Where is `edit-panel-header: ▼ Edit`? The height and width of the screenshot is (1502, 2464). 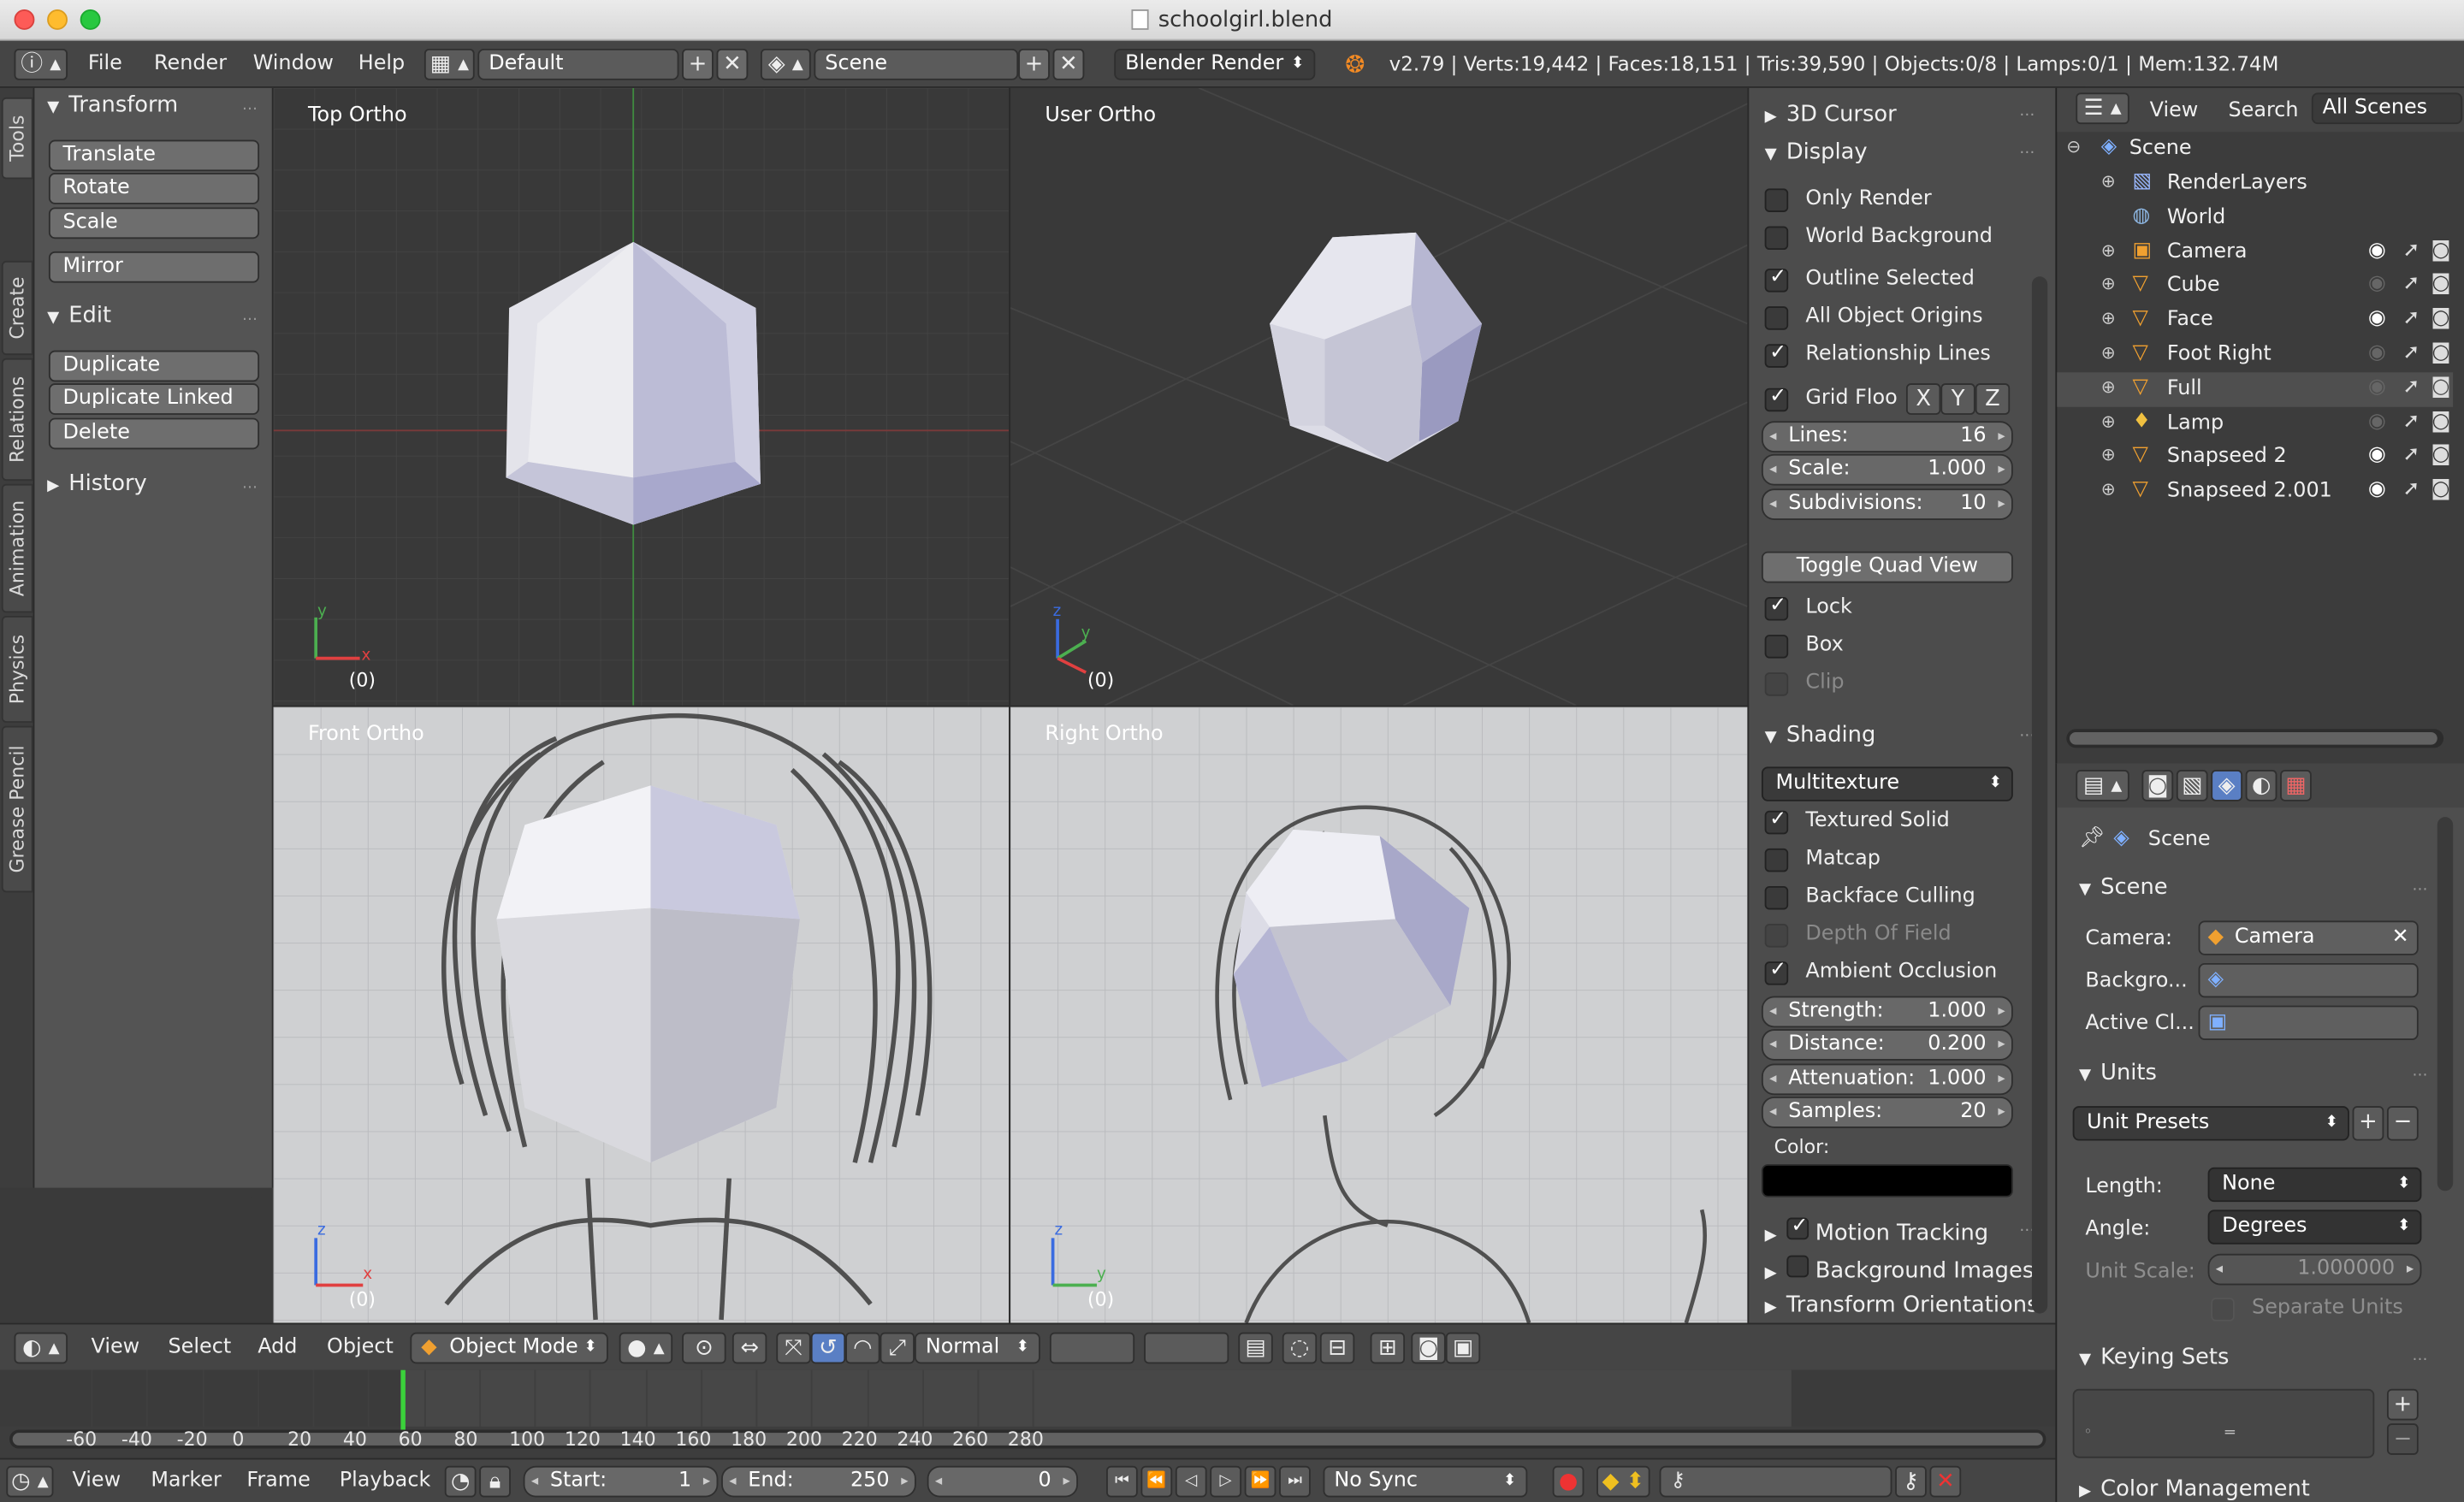 edit-panel-header: ▼ Edit is located at coordinates (79, 316).